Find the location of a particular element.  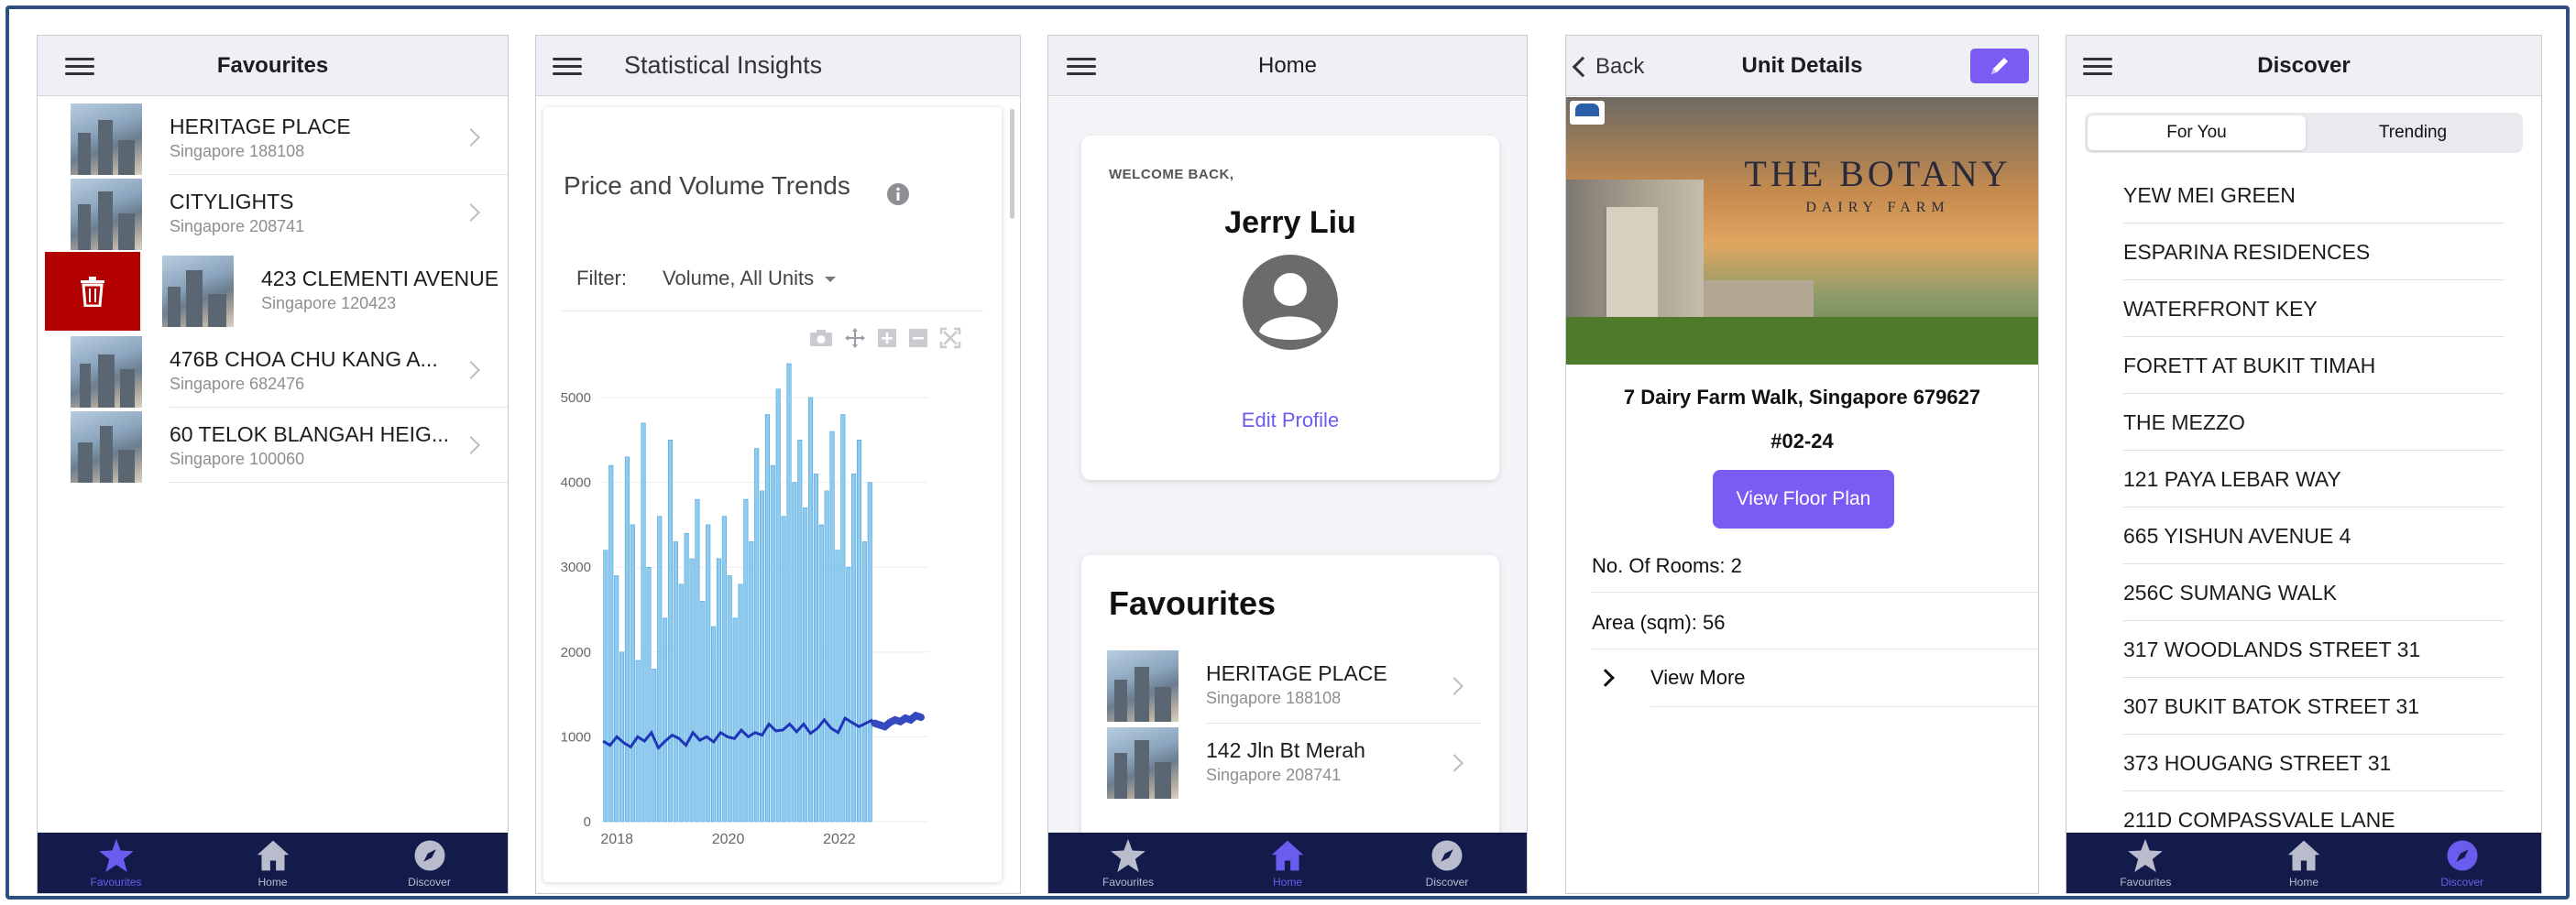

property-address: Singapore 100060 is located at coordinates (238, 459).